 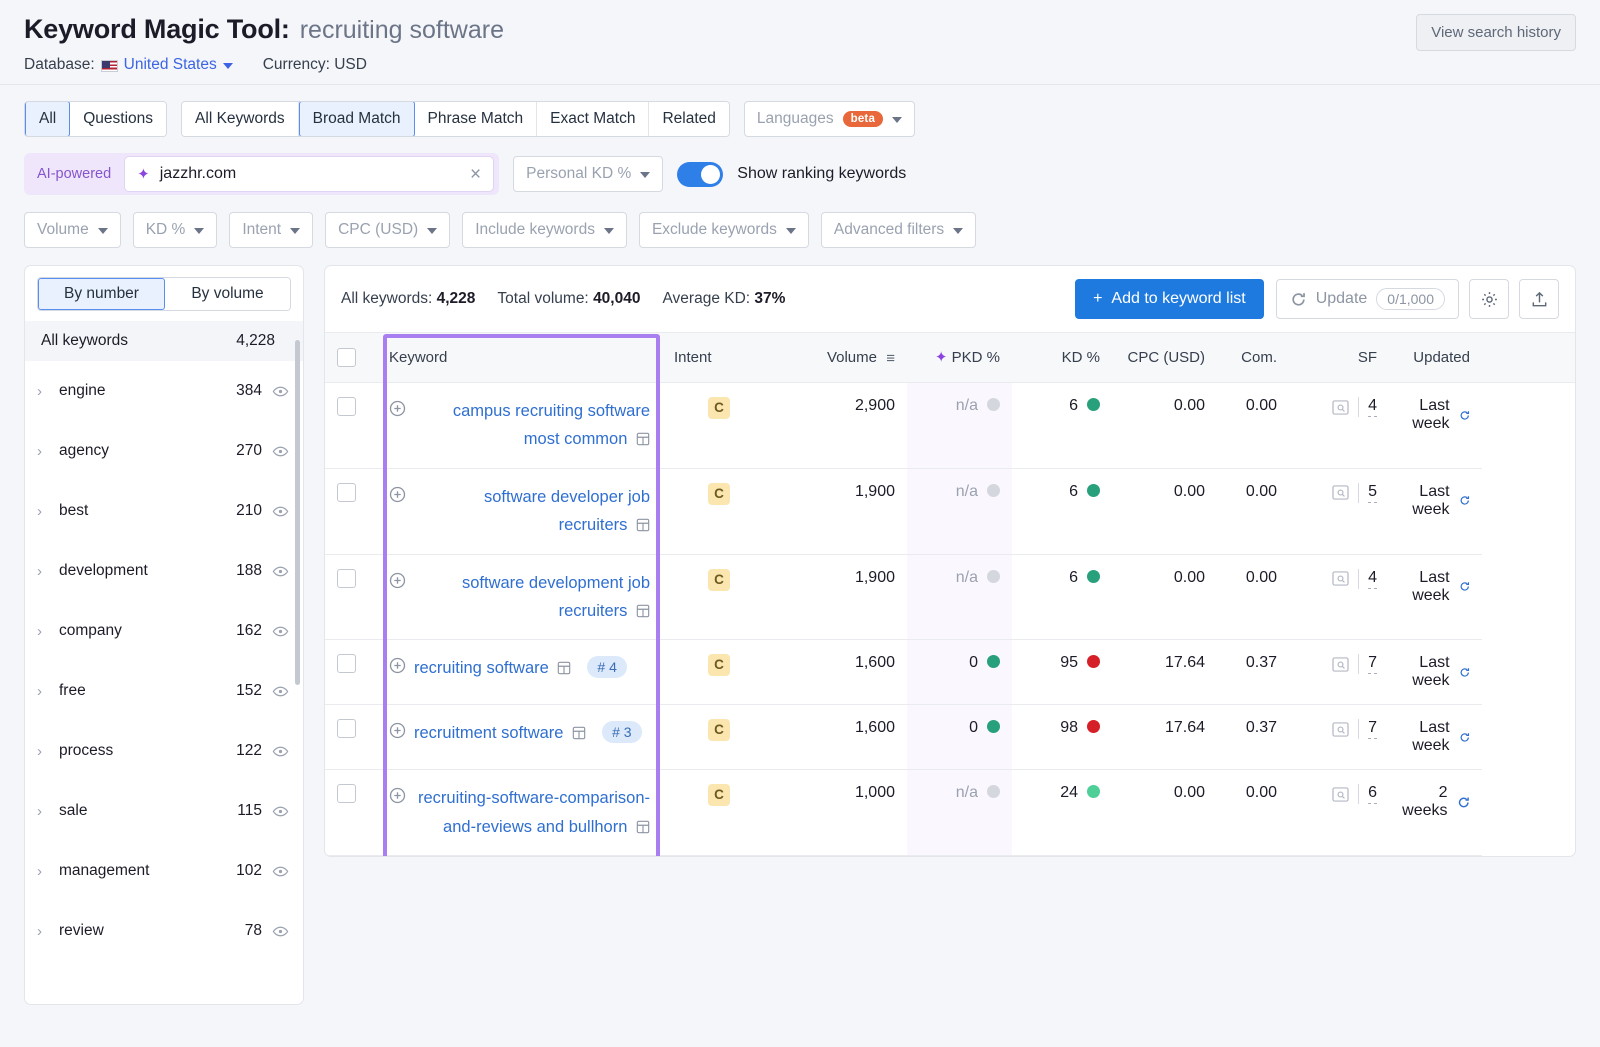 What do you see at coordinates (72, 230) in the screenshot?
I see `filter-volume-dropdown: Volume` at bounding box center [72, 230].